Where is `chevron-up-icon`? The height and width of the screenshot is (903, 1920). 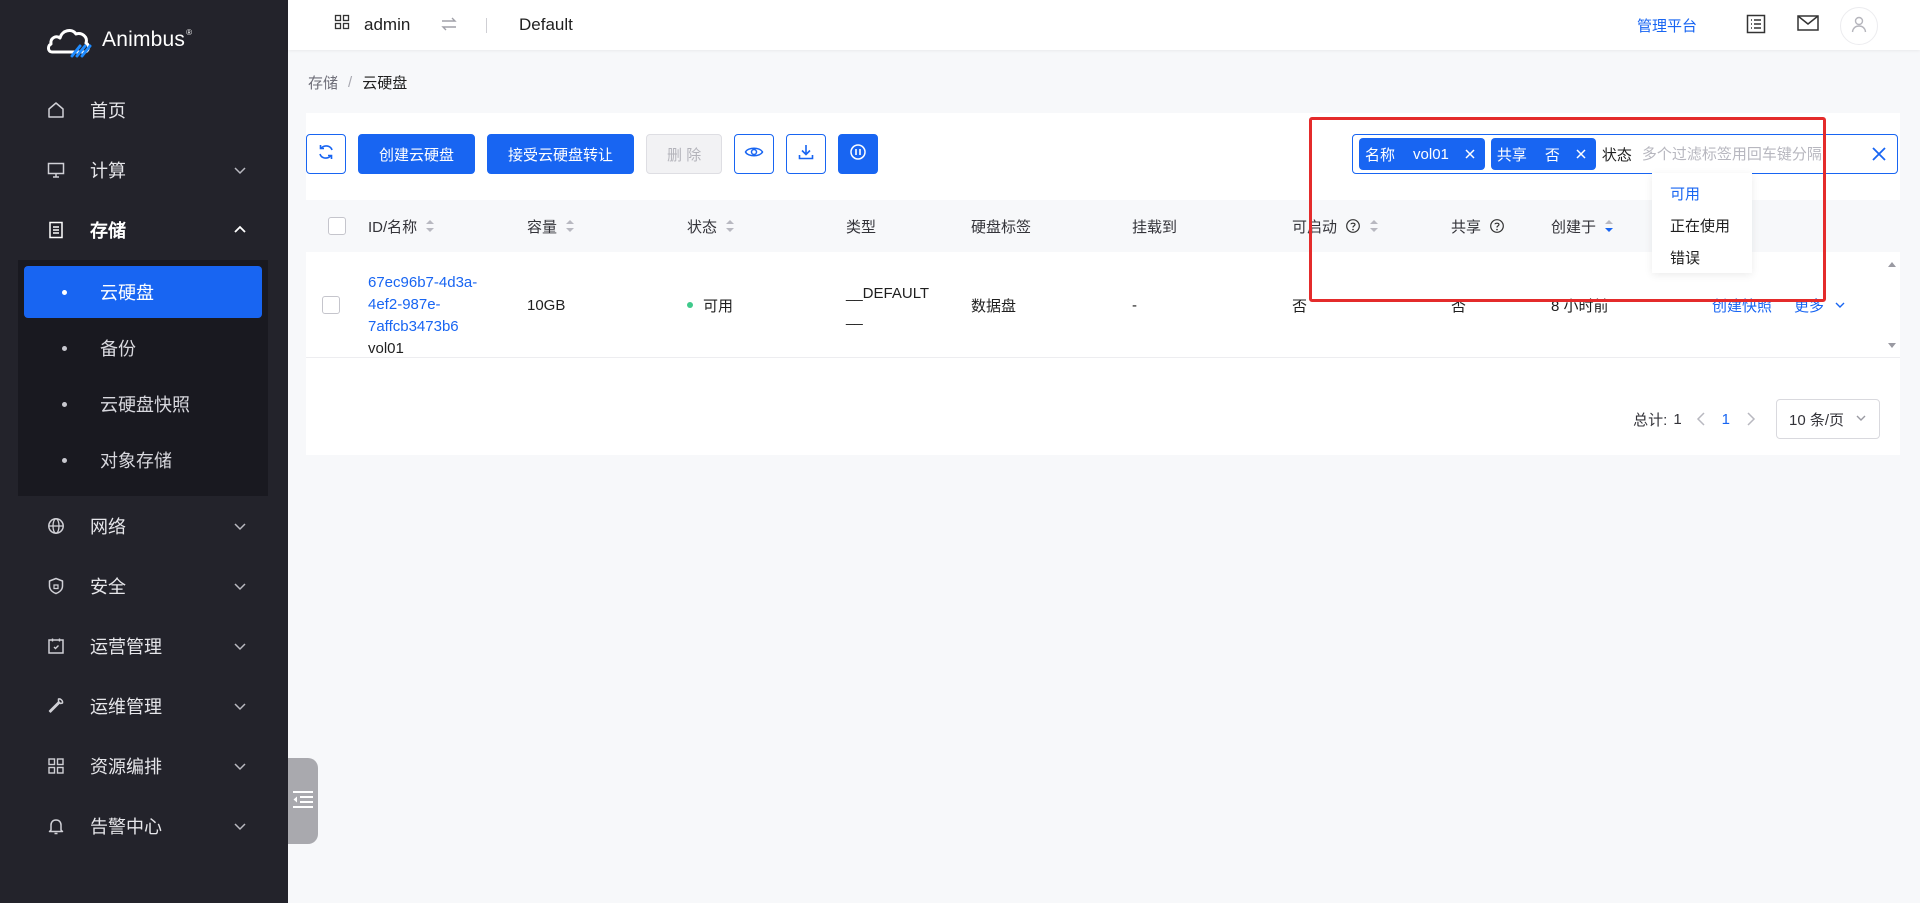 chevron-up-icon is located at coordinates (240, 230).